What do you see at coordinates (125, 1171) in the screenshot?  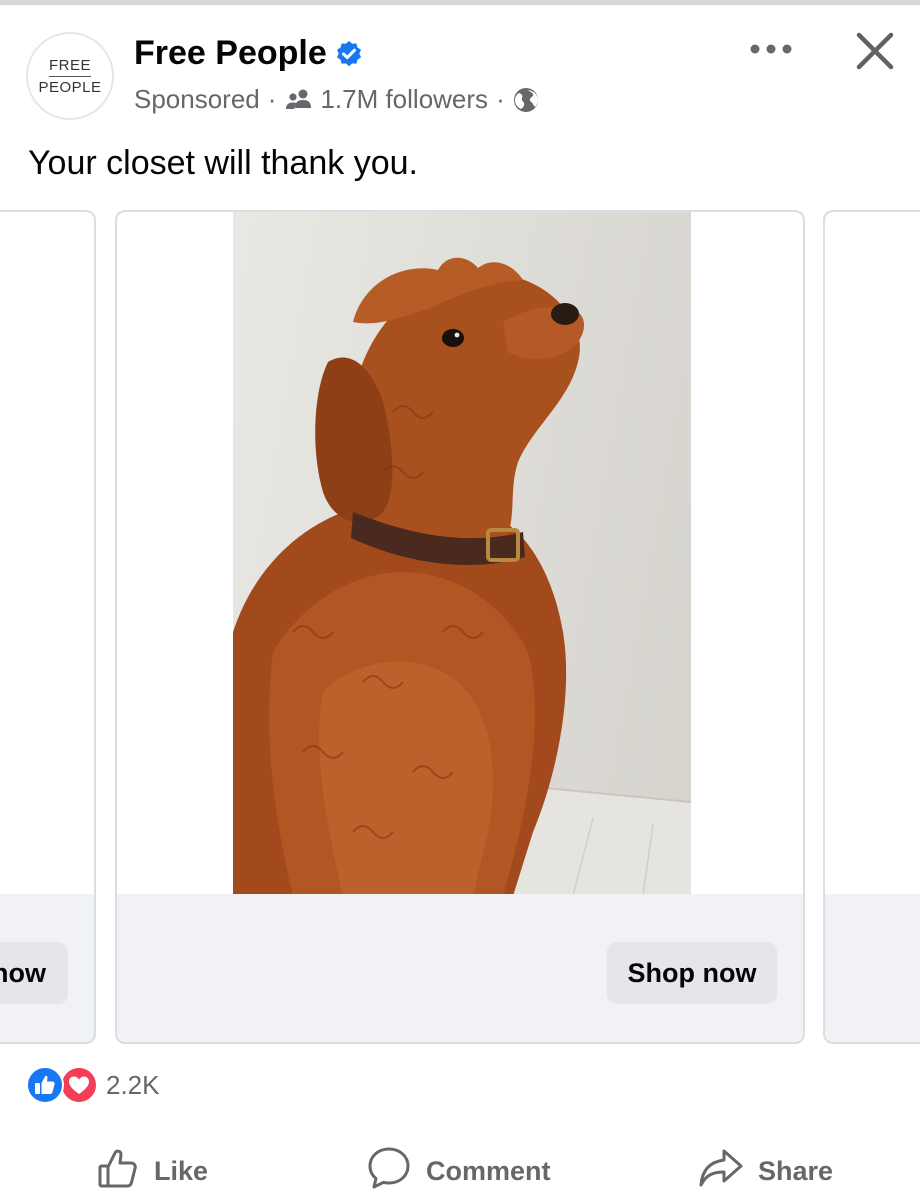 I see `thumbs-up-icon` at bounding box center [125, 1171].